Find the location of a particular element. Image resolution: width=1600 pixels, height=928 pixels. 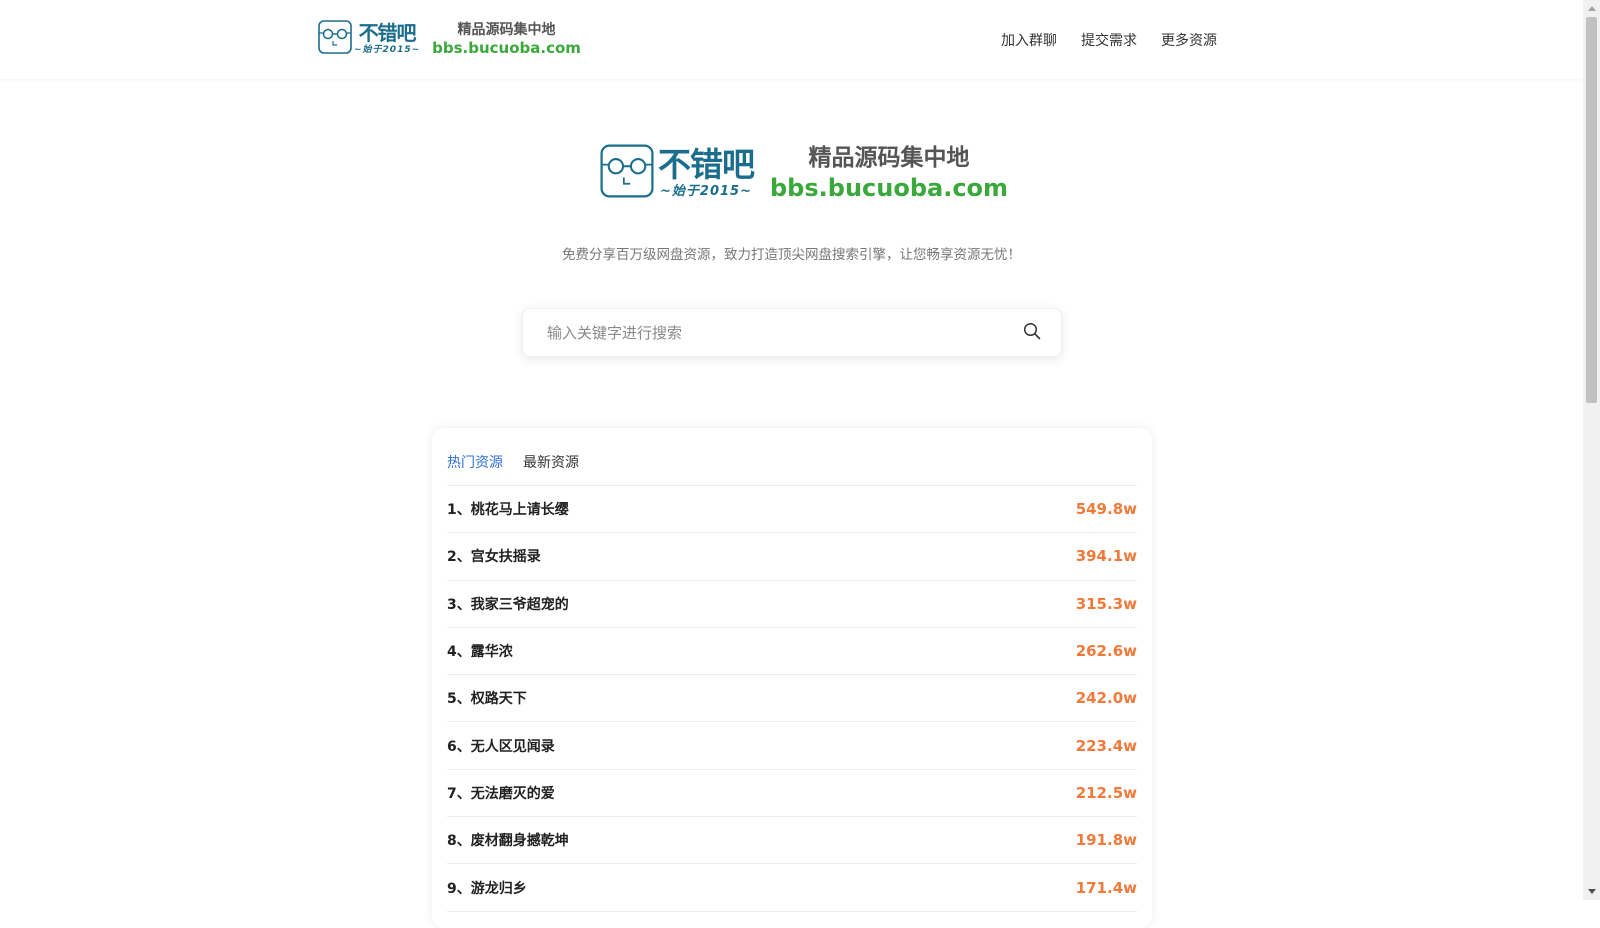

nav-more-resources: 更多资源 is located at coordinates (1189, 40).